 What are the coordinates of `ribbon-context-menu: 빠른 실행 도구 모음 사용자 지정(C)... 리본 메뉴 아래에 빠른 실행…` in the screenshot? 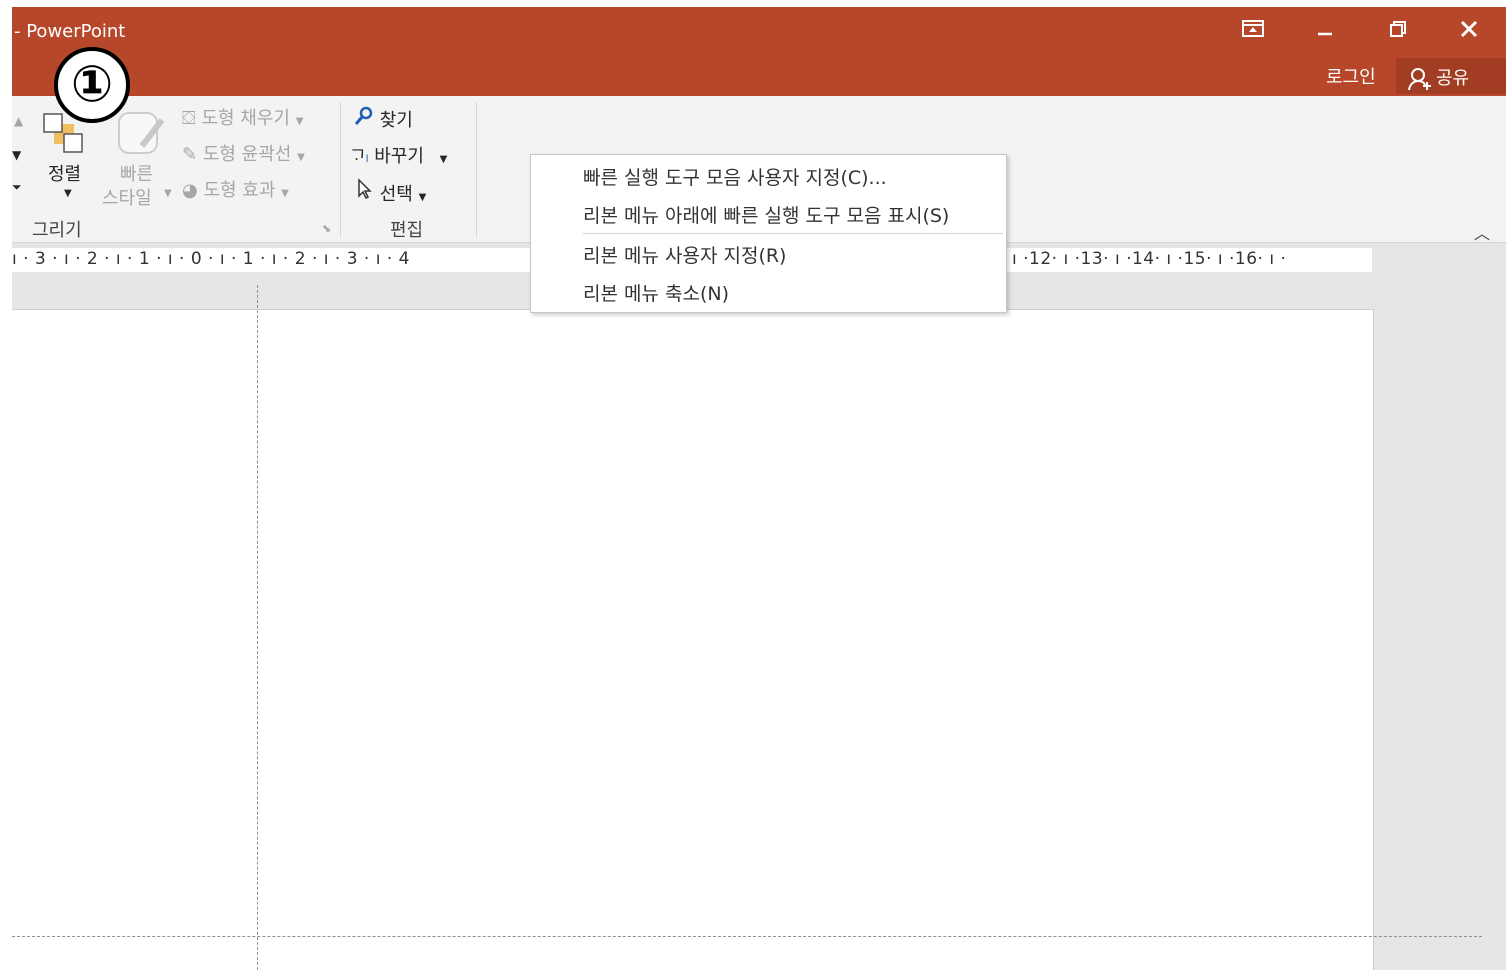 It's located at (768, 233).